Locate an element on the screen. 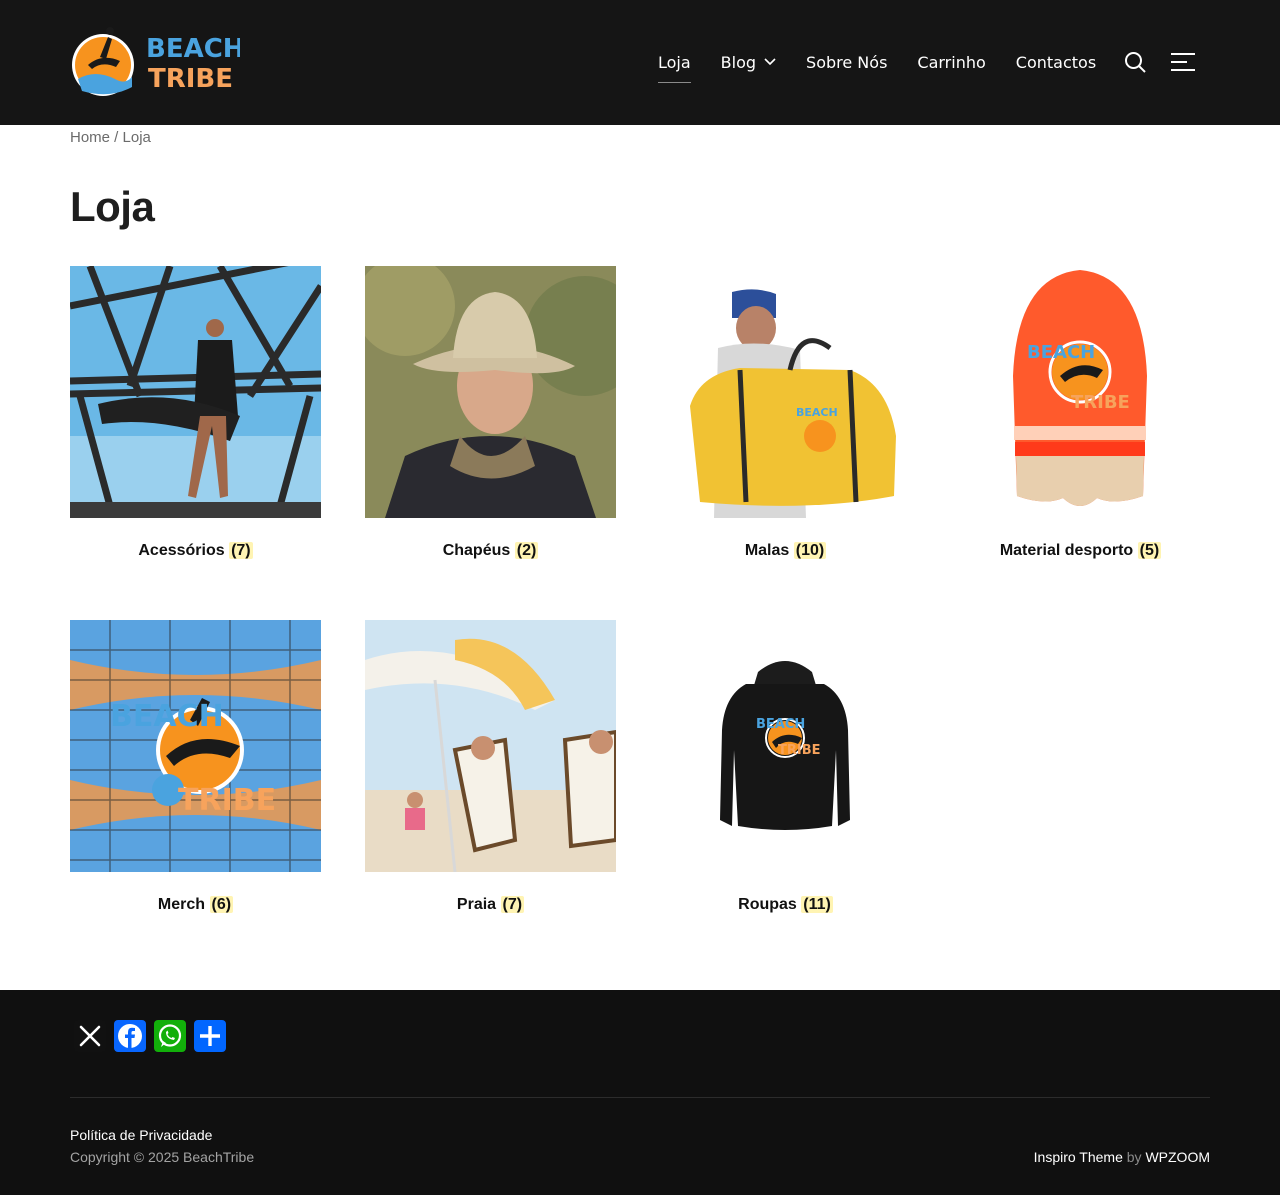 Image resolution: width=1280 pixels, height=1195 pixels. nav-label: Loja is located at coordinates (674, 62).